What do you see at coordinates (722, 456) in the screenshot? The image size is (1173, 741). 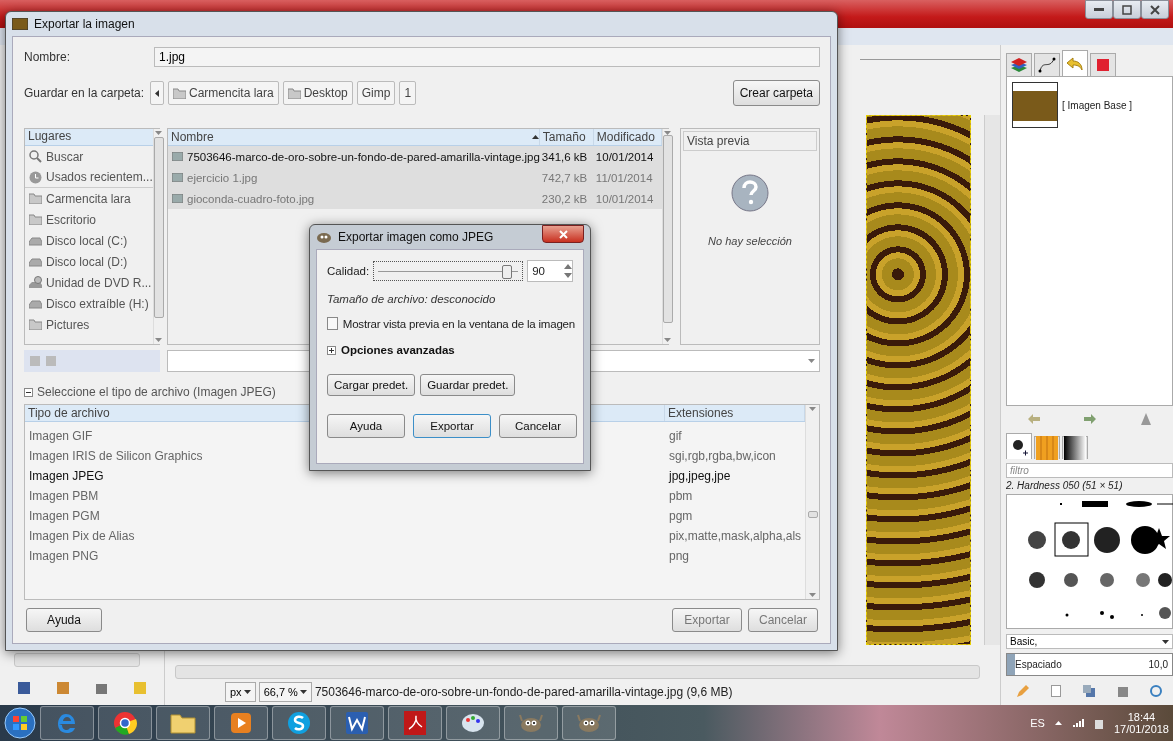 I see `file-extensions: sgi,rgb,rgba,bw,icon` at bounding box center [722, 456].